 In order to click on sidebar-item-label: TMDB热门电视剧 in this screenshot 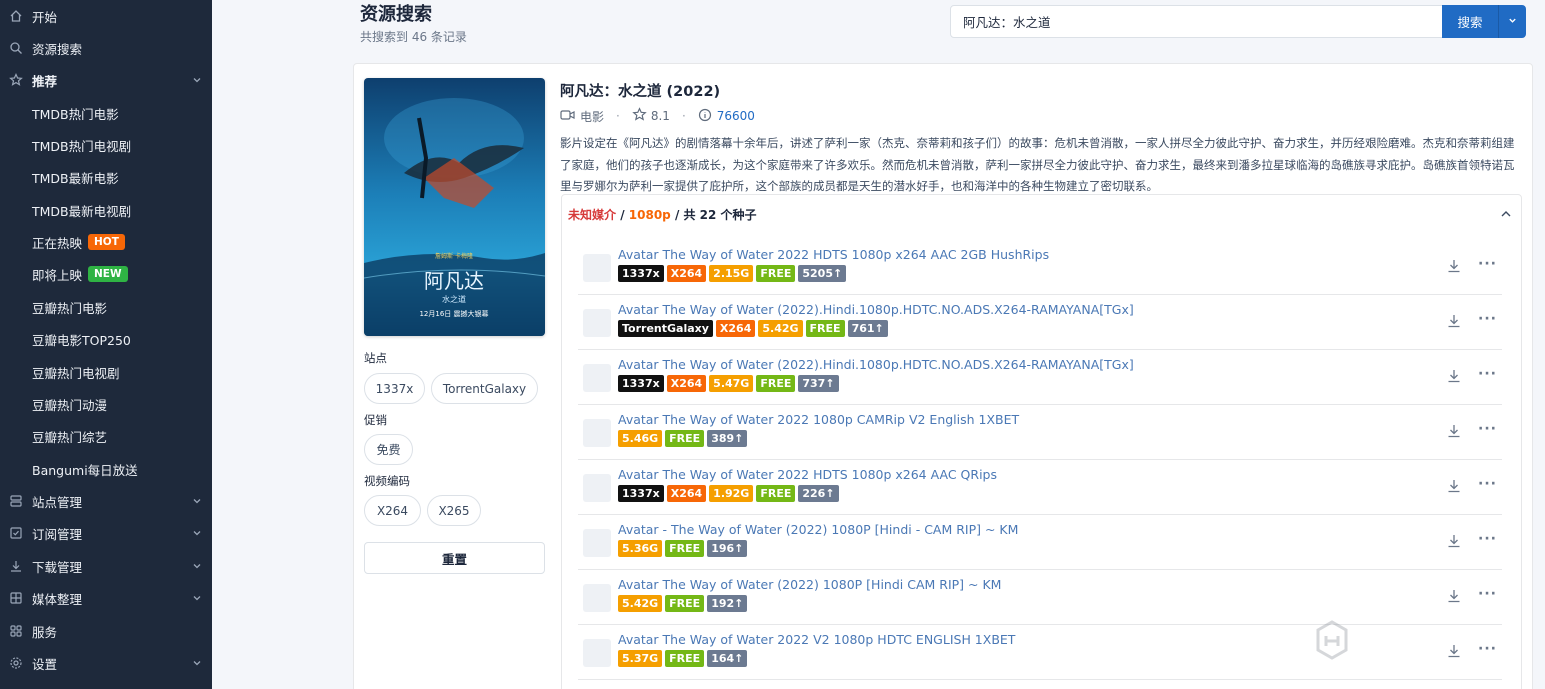, I will do `click(82, 146)`.